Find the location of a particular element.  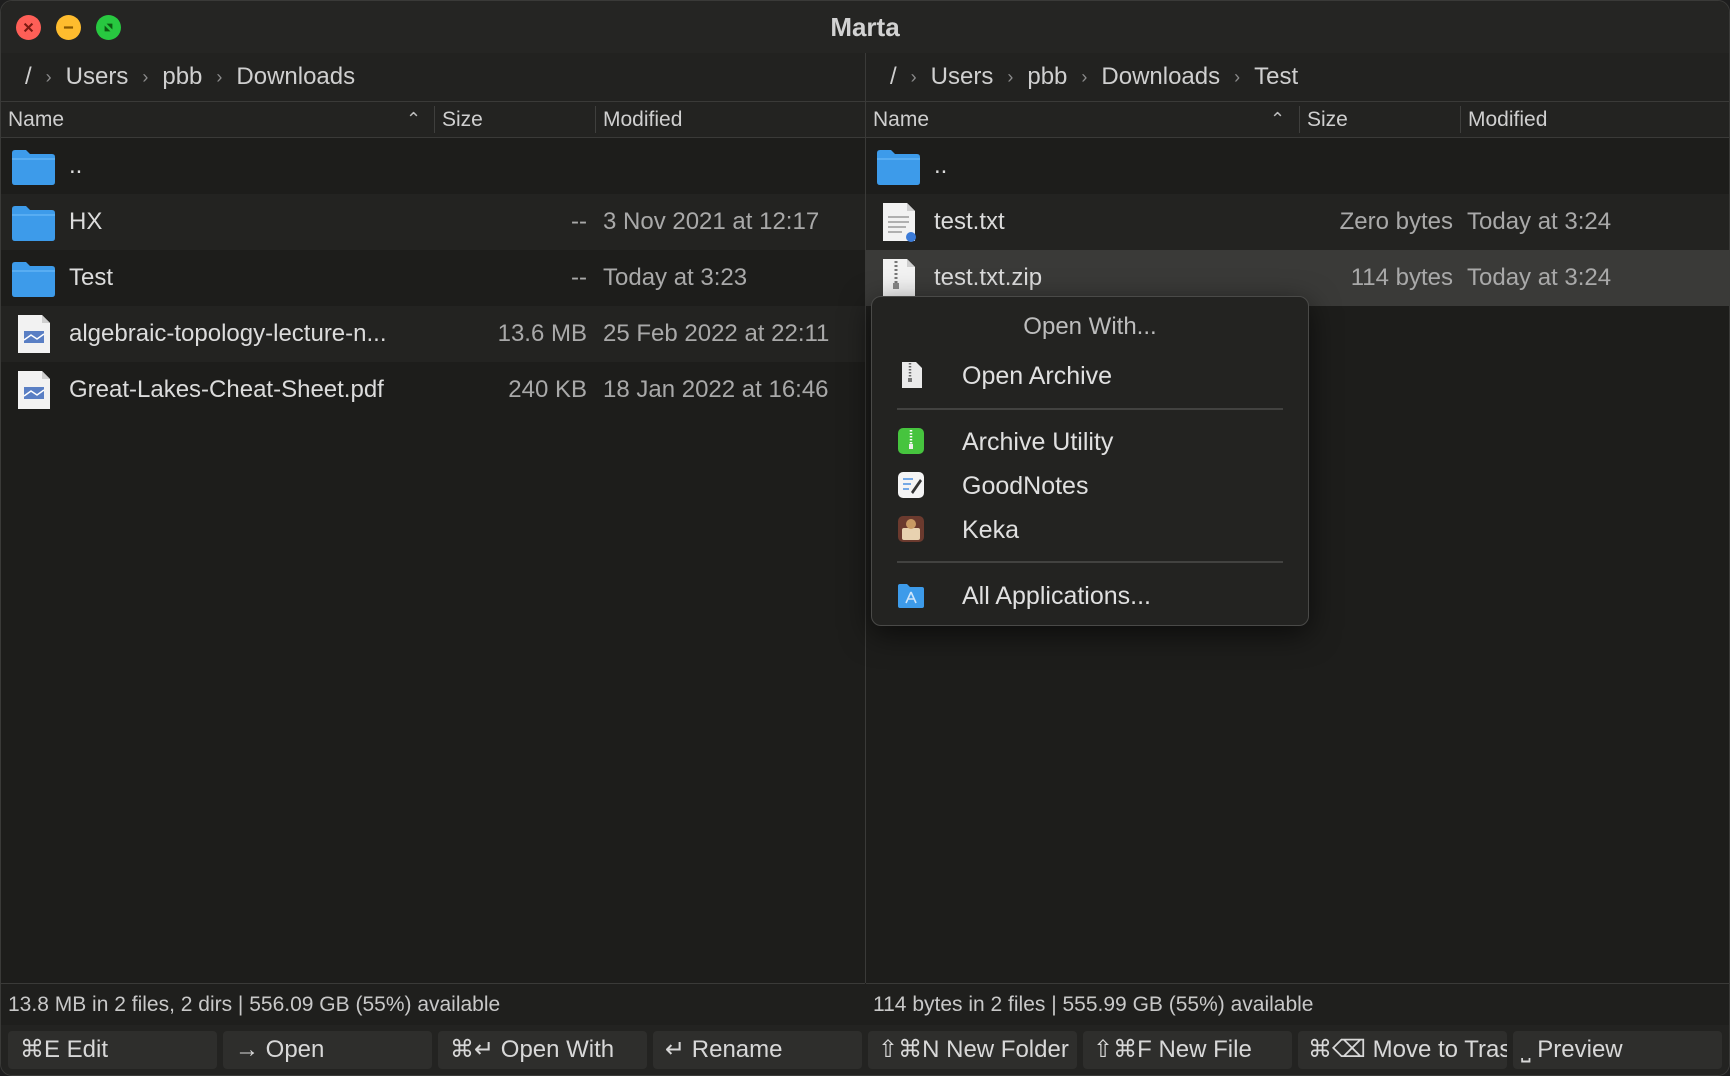

new-folder-button: ⇧⌘N New Folder is located at coordinates (972, 1050).